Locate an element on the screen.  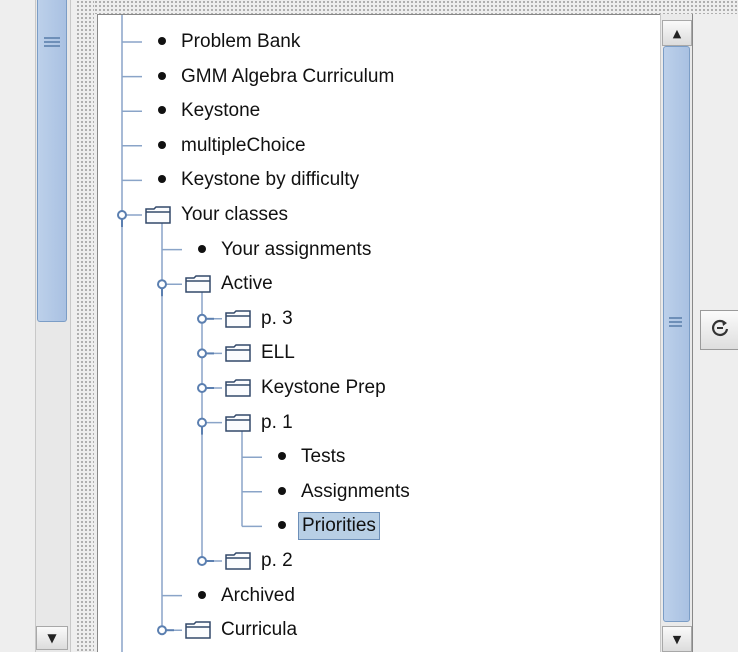
node-label: p. 3 is located at coordinates (277, 319).